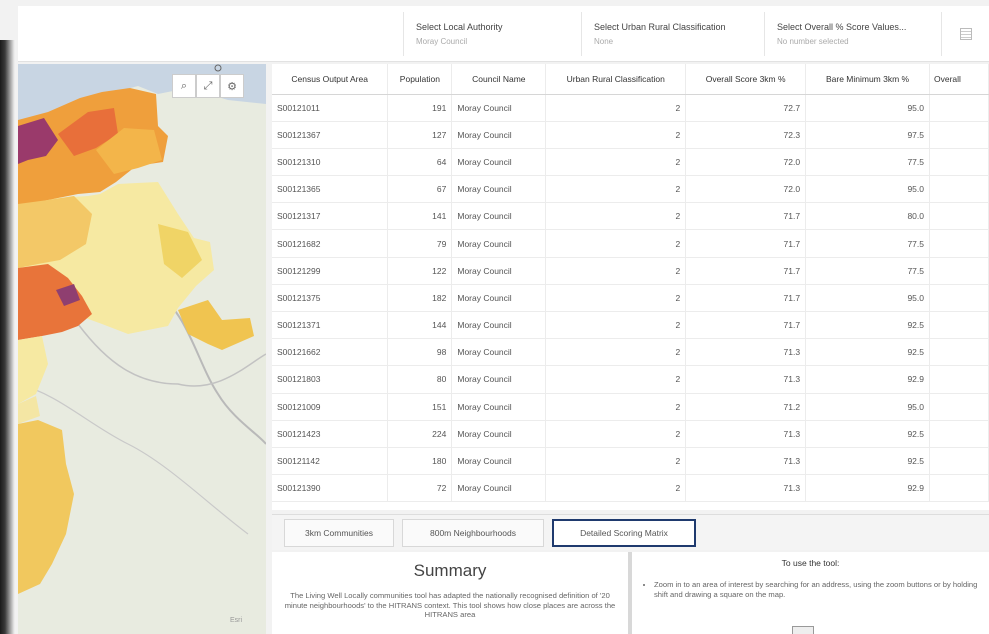  Describe the element at coordinates (630, 407) in the screenshot. I see `table-row: S00121009 151 Moray Council 2 71.2 95.0` at that location.